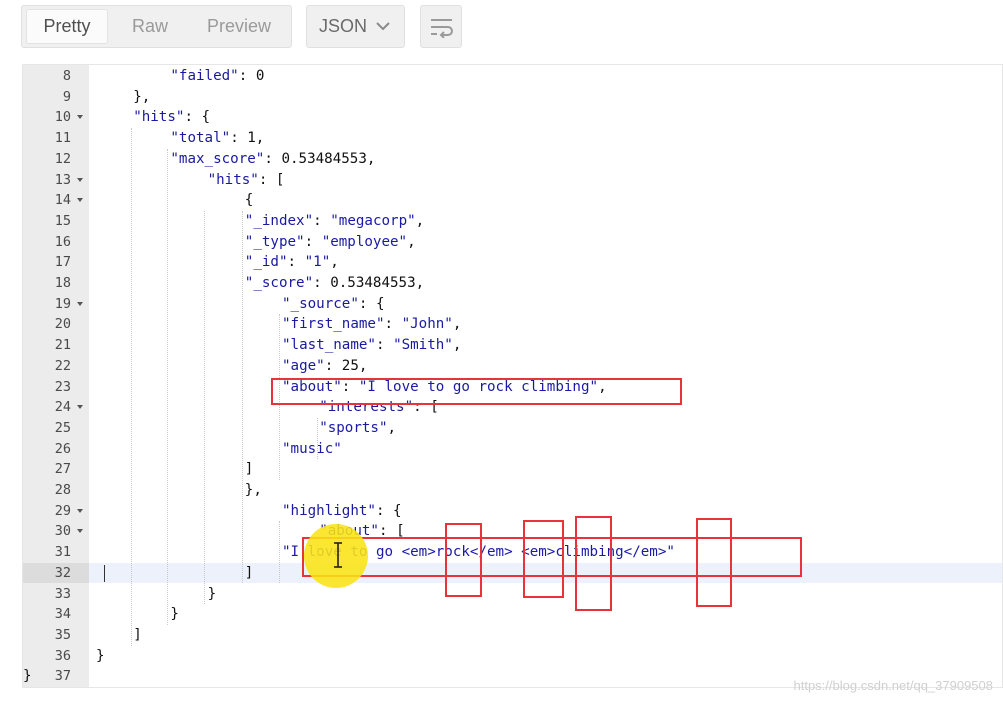 This screenshot has height=709, width=1003. What do you see at coordinates (62, 655) in the screenshot?
I see `line-number: 36` at bounding box center [62, 655].